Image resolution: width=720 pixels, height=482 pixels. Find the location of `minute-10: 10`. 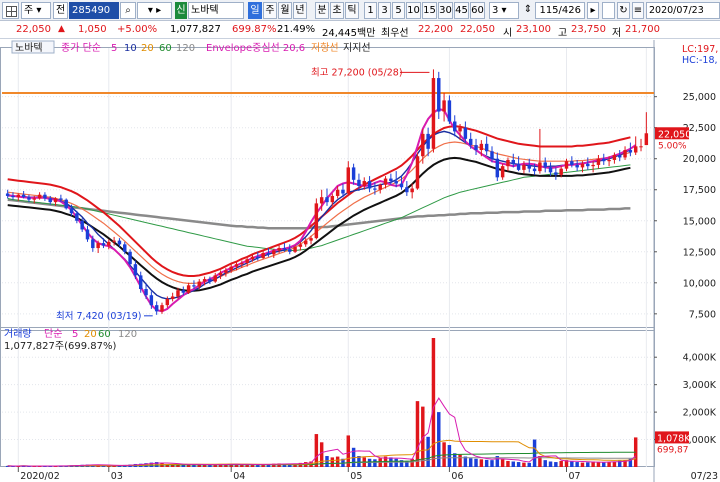

minute-10: 10 is located at coordinates (413, 10).